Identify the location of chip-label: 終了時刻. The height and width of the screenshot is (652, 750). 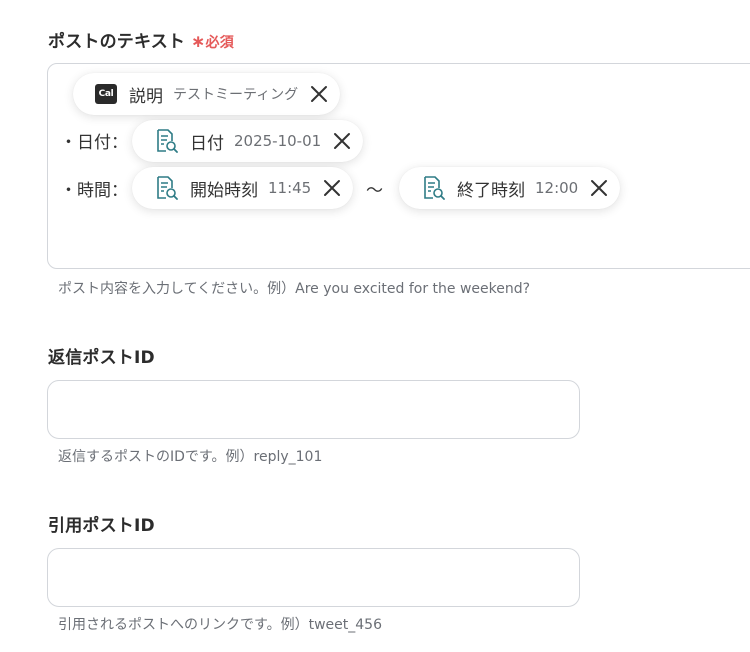
(491, 190).